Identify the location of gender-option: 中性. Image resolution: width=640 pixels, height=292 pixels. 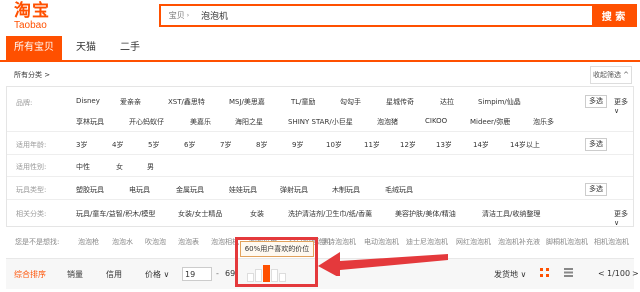
(83, 167).